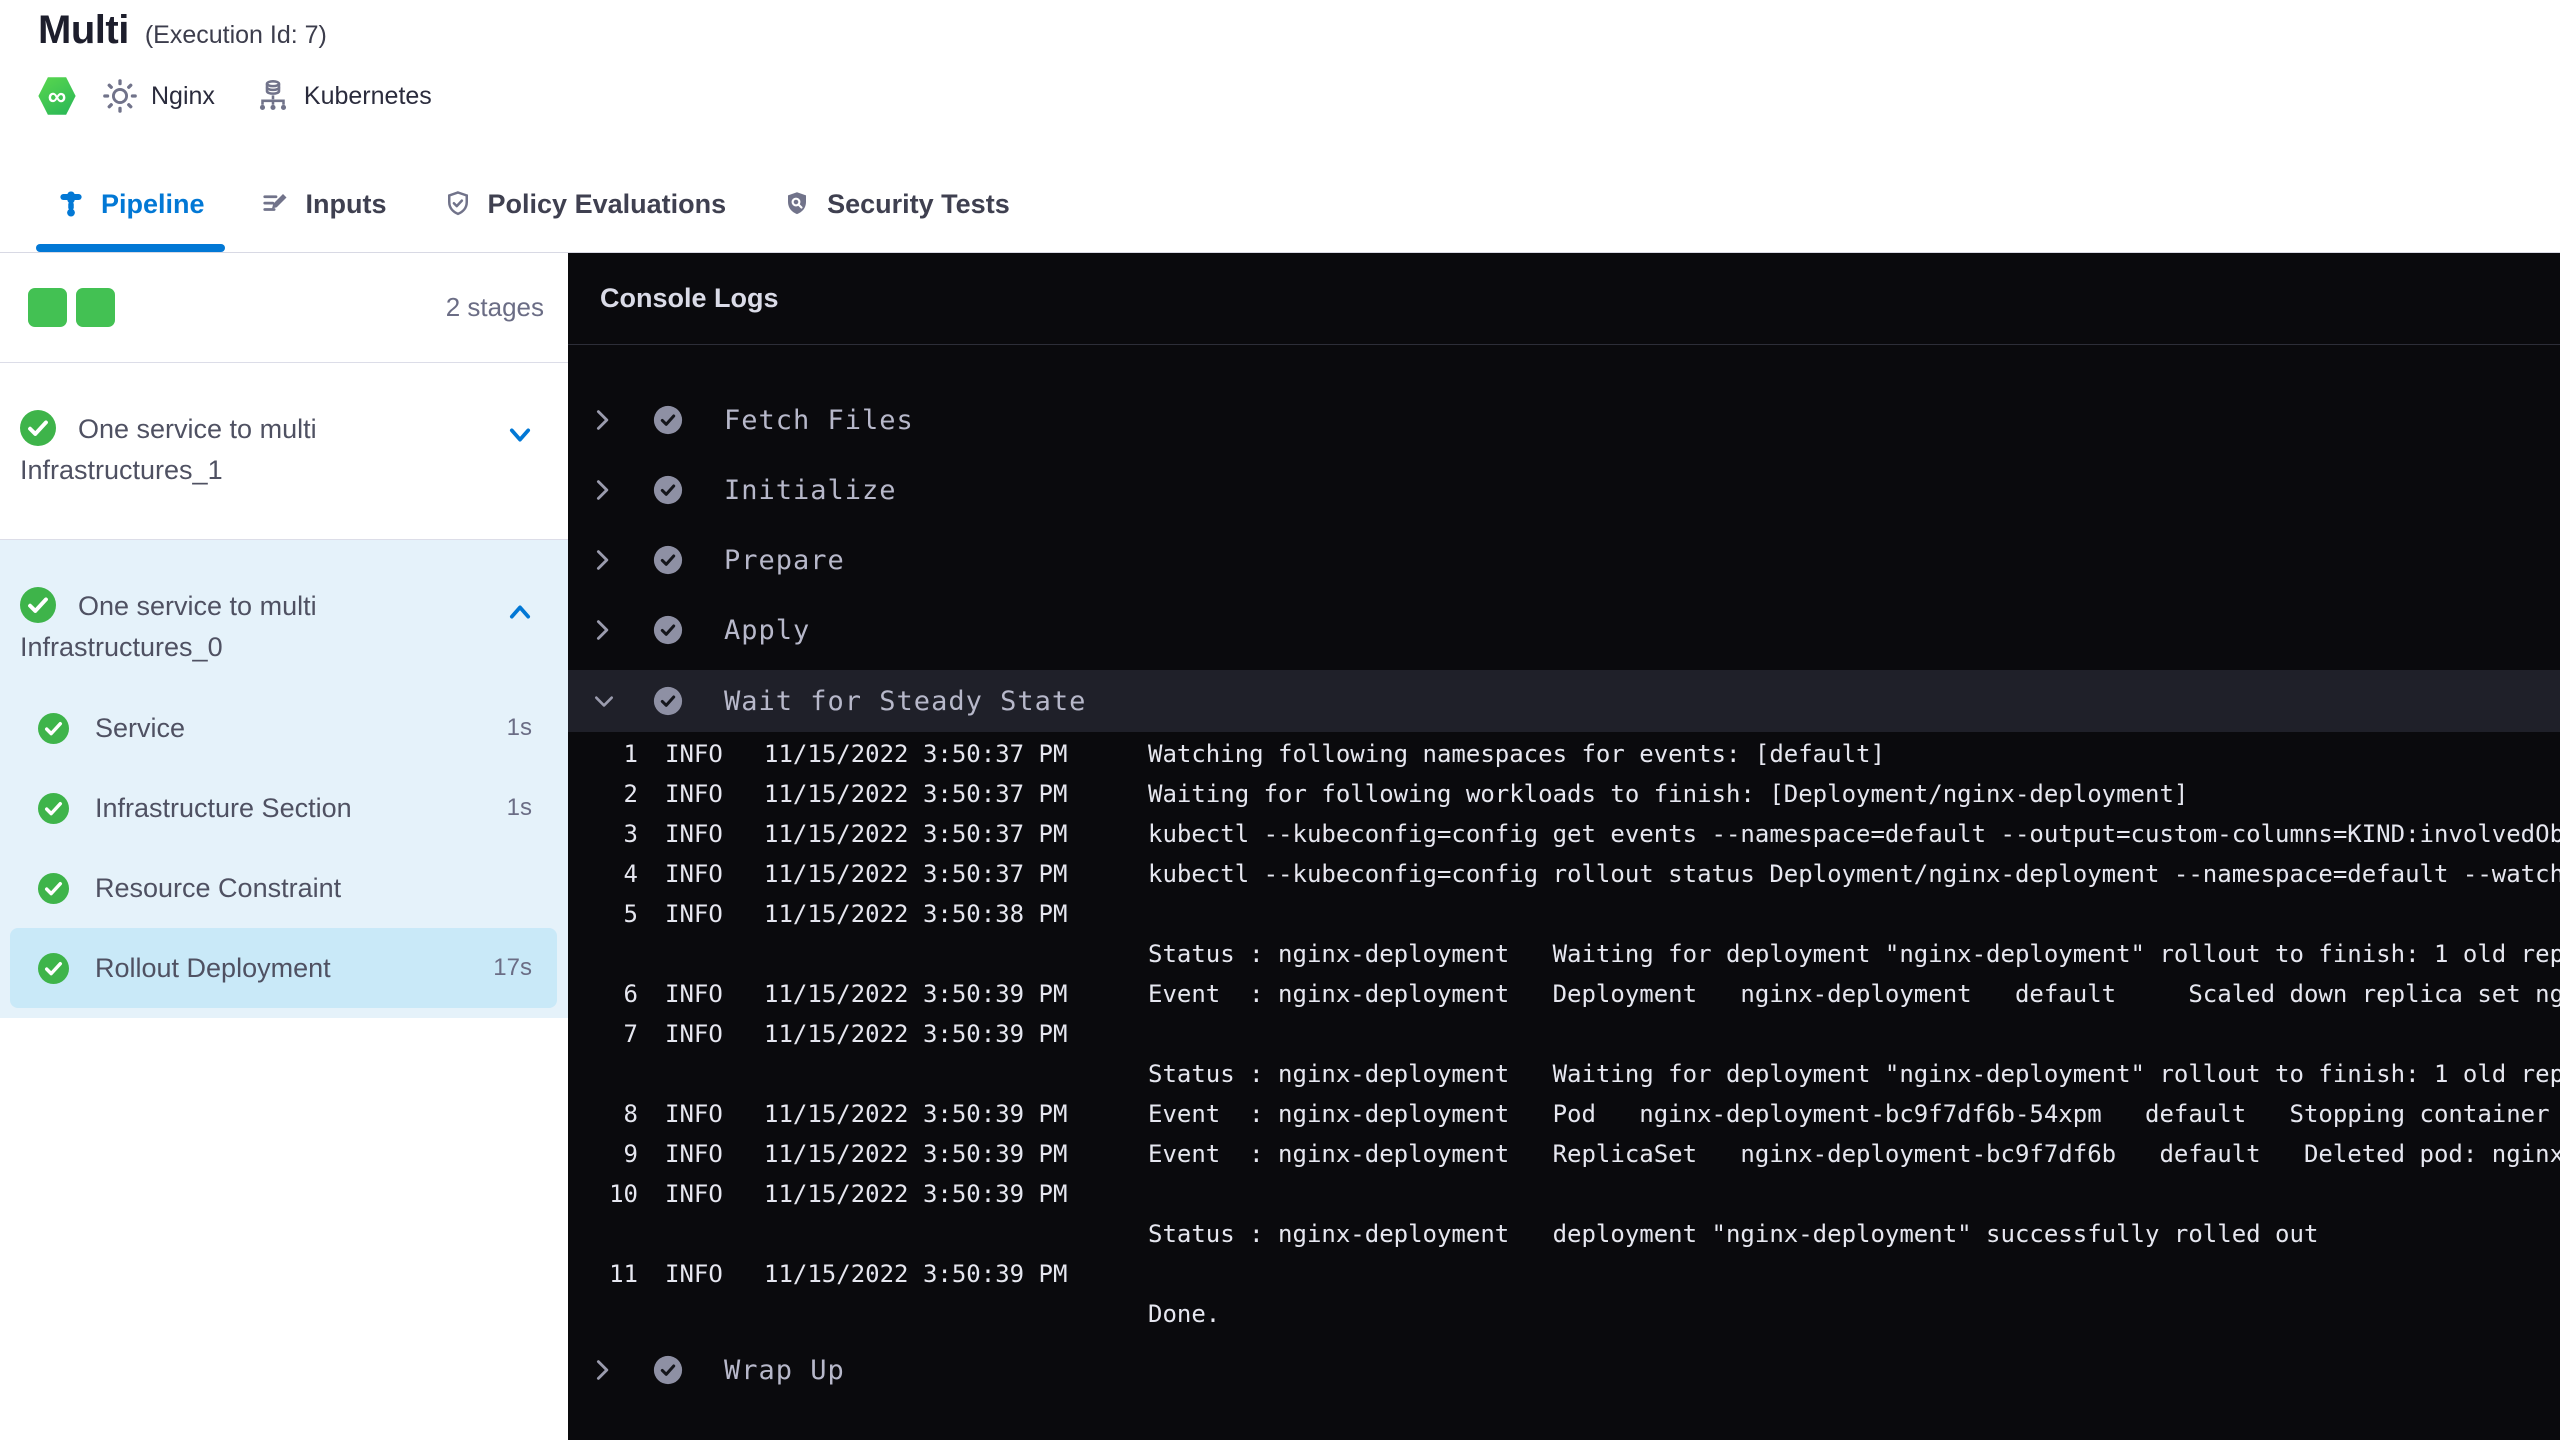 The height and width of the screenshot is (1440, 2560). Describe the element at coordinates (520, 614) in the screenshot. I see `chevron-up-icon` at that location.